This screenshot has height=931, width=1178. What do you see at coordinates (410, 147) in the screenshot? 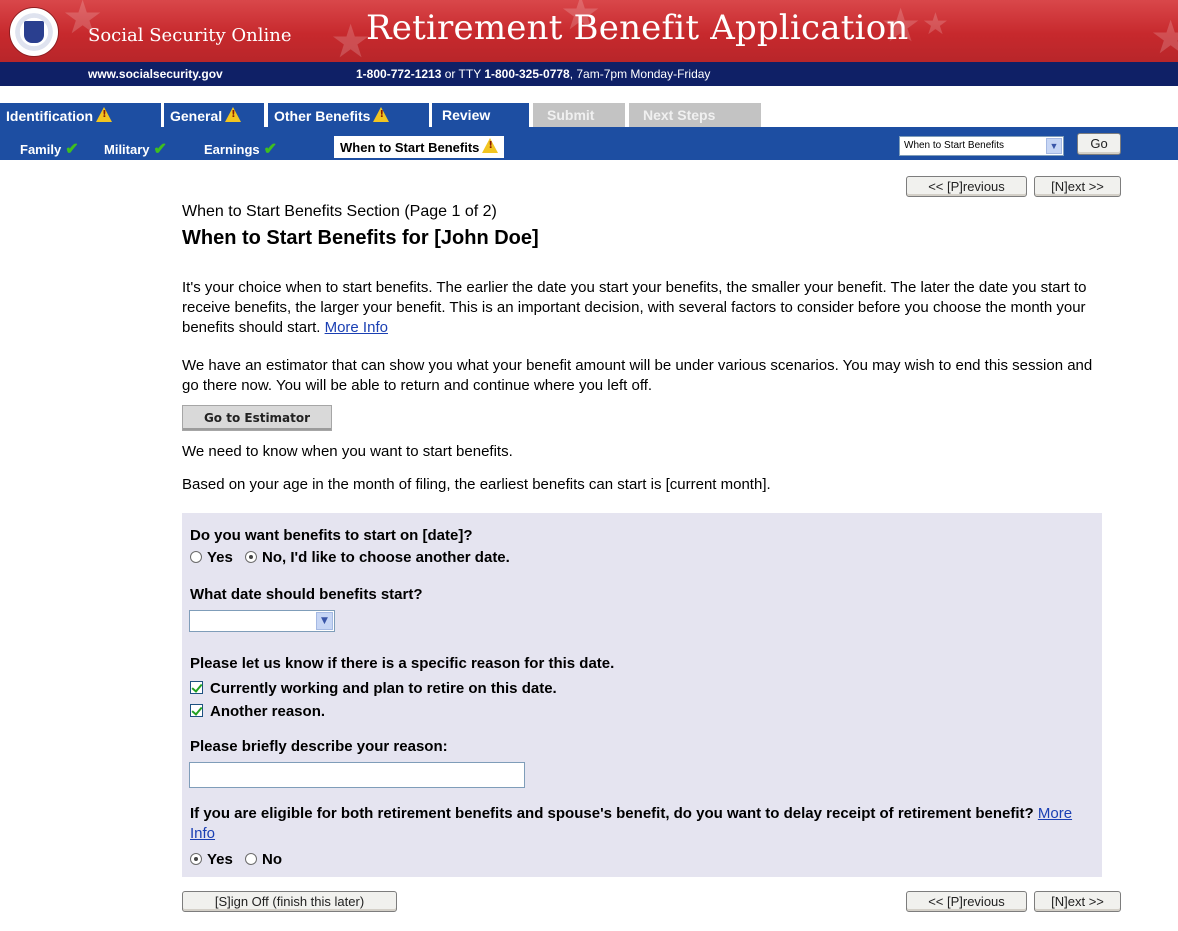
I see `subnav-label: When to Start Benefits` at bounding box center [410, 147].